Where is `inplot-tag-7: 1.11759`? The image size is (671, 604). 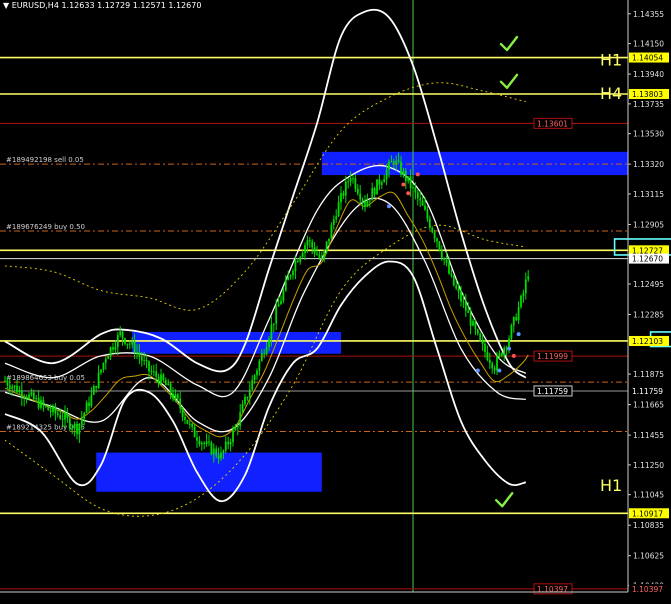
inplot-tag-7: 1.11759 is located at coordinates (552, 391).